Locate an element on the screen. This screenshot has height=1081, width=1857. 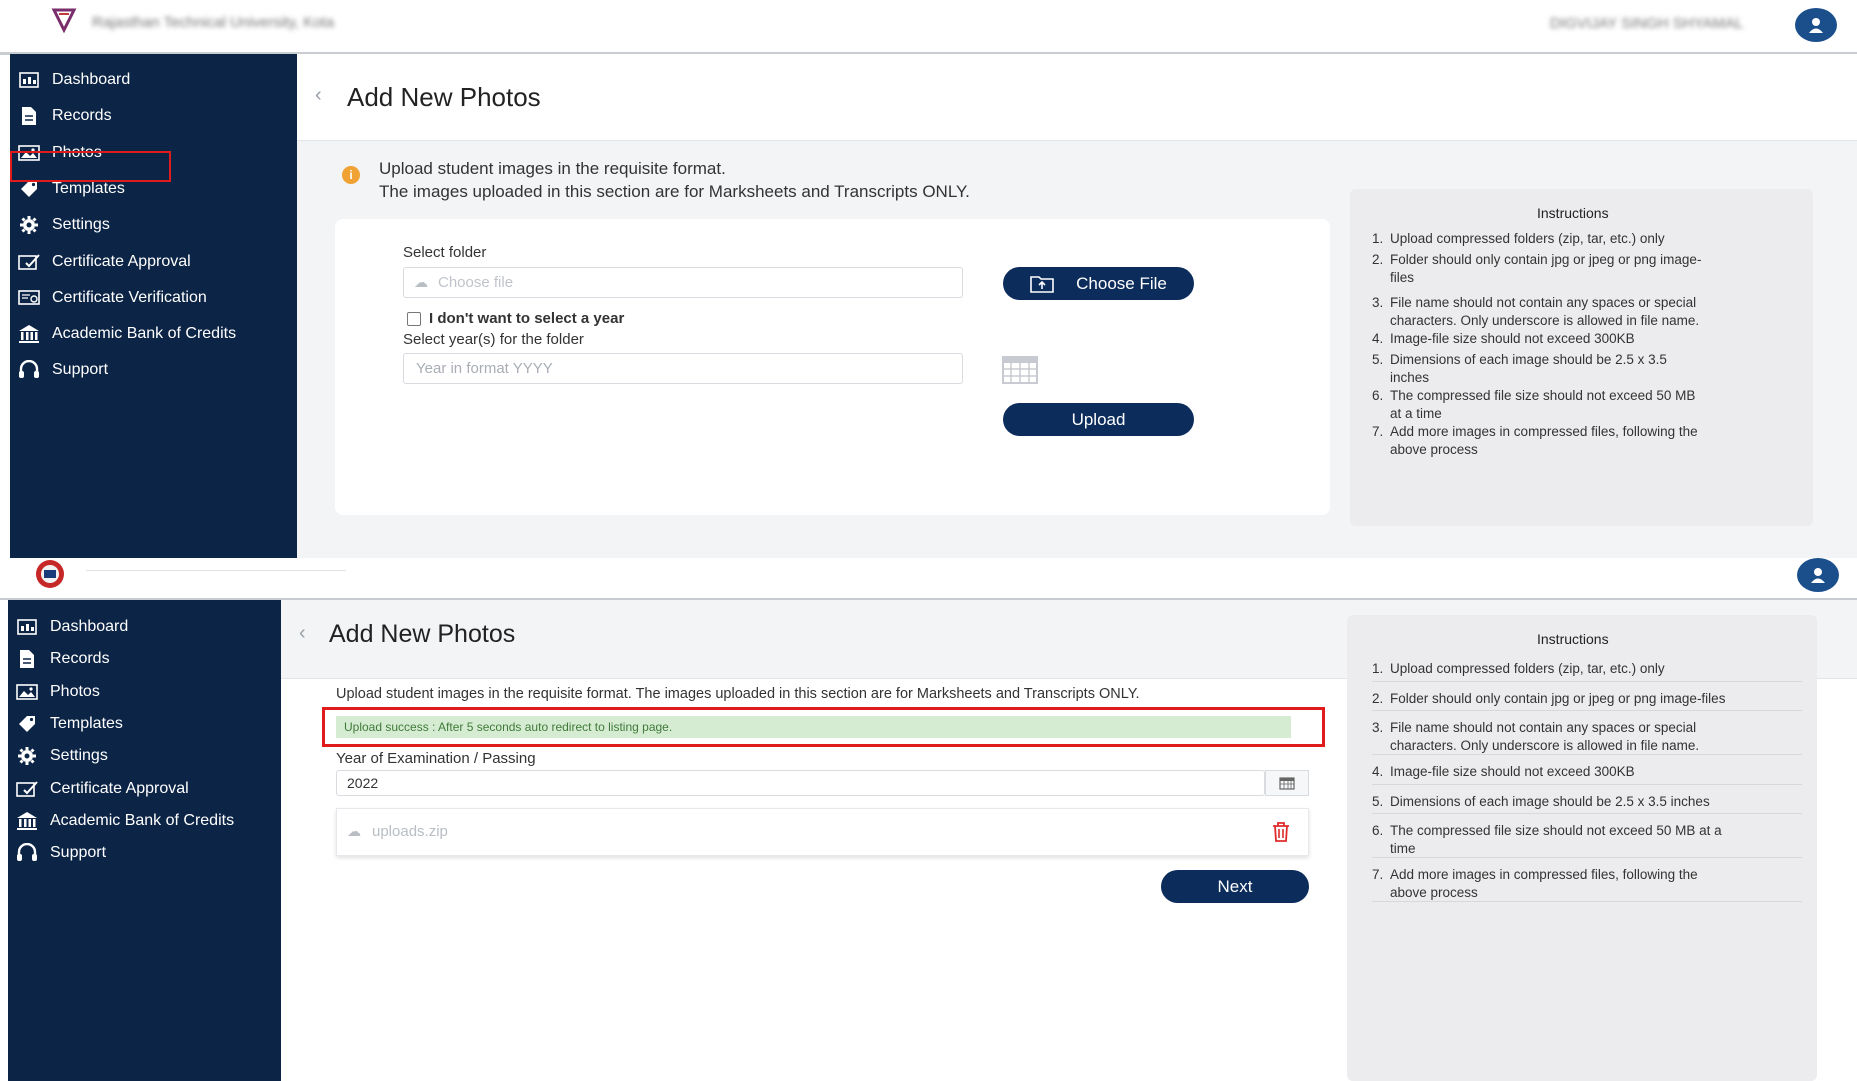
year-calendar-button is located at coordinates (1287, 783).